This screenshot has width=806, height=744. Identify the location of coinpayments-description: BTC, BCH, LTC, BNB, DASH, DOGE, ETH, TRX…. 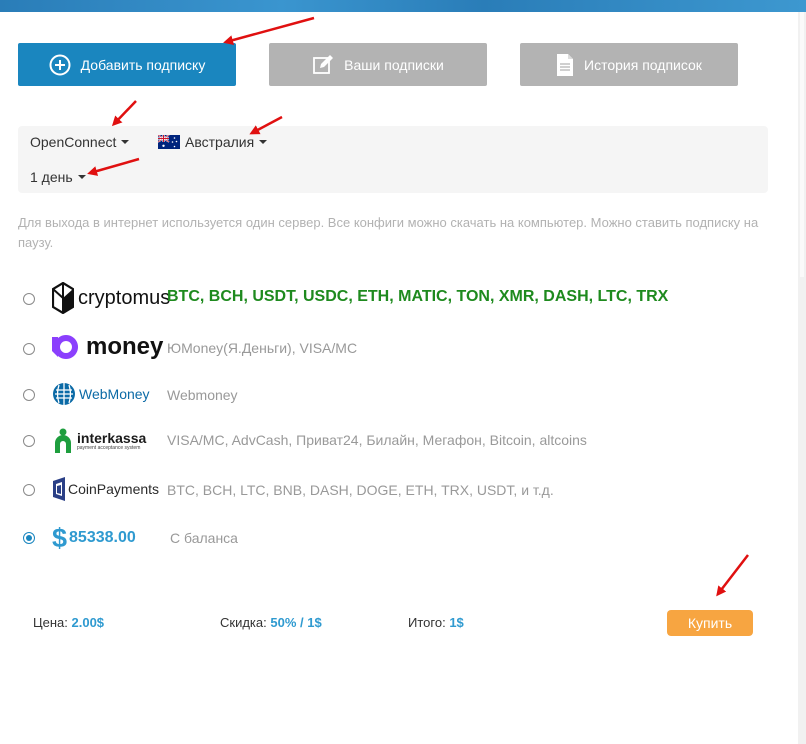
(360, 490).